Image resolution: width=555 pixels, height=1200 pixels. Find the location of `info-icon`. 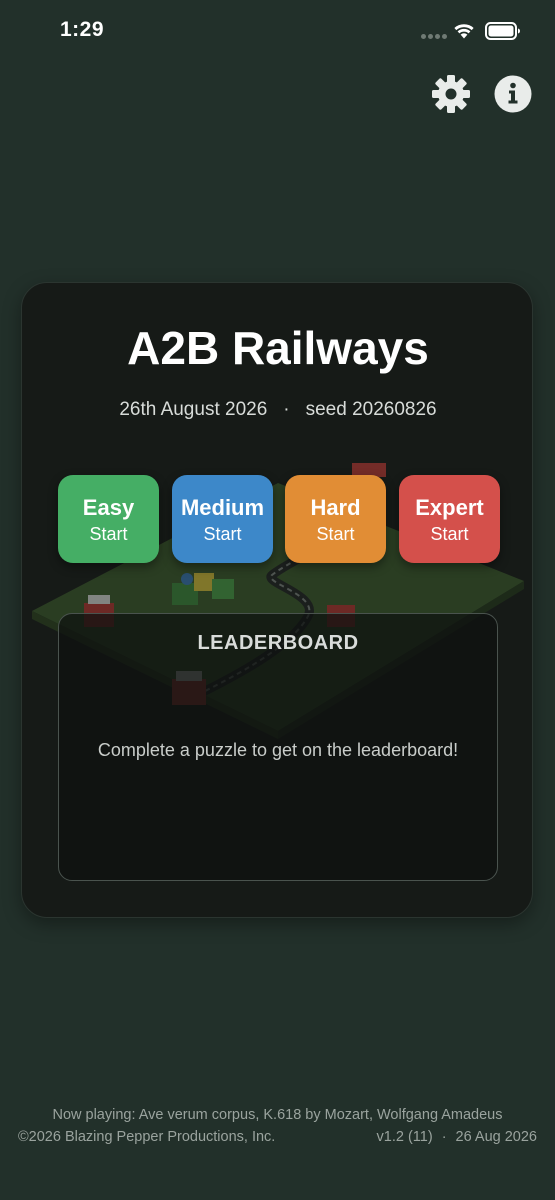

info-icon is located at coordinates (513, 94).